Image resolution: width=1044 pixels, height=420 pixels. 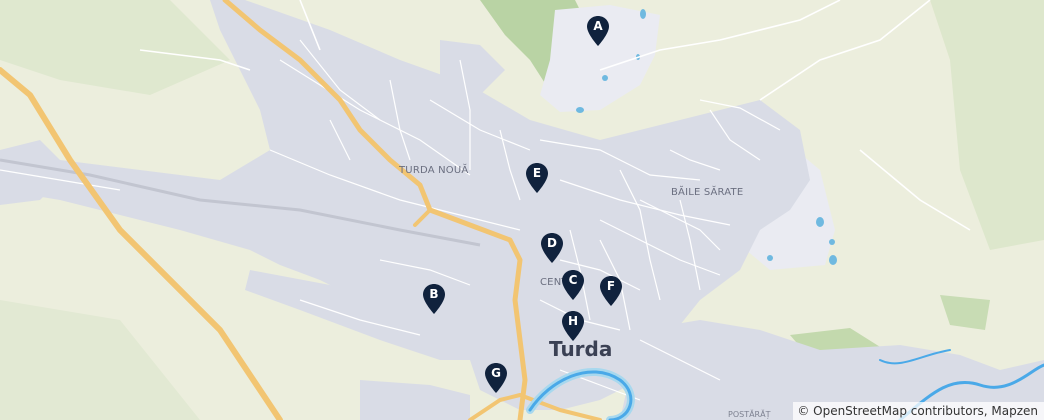 I want to click on map-marker-b: B, so click(x=434, y=299).